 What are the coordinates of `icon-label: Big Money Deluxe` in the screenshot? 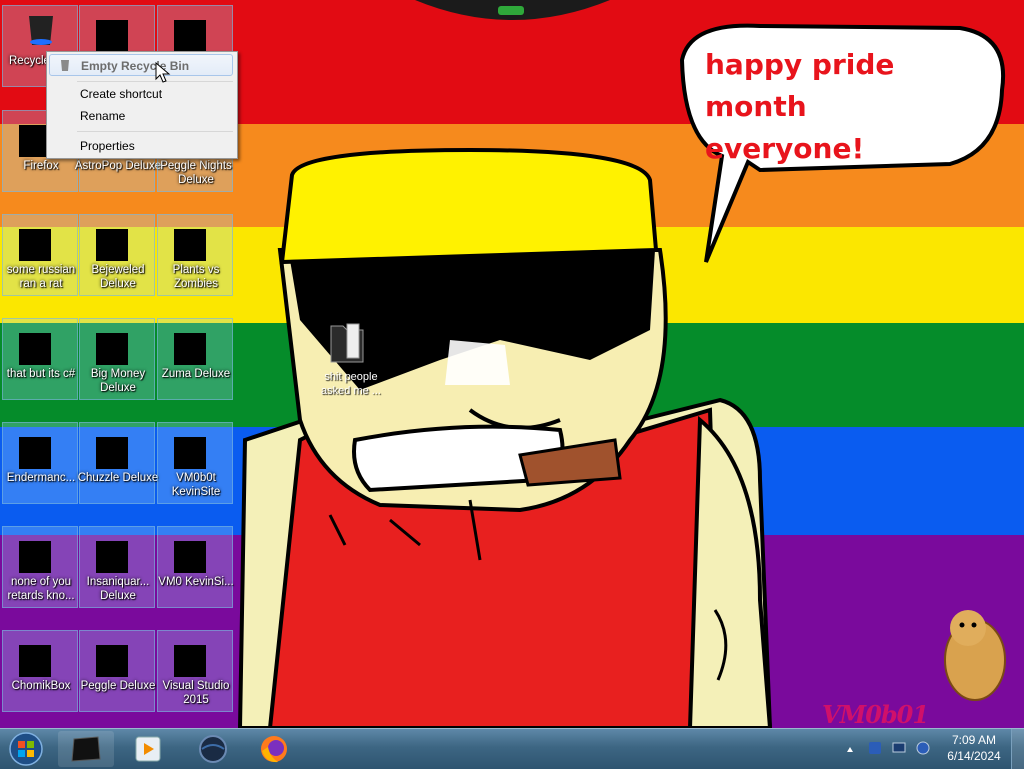 It's located at (118, 381).